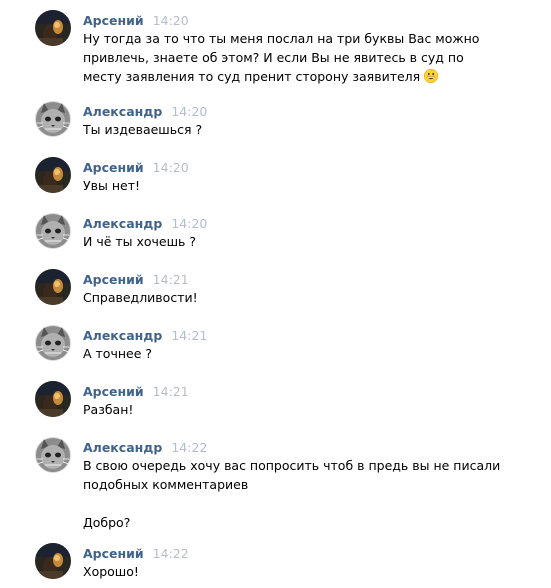 The image size is (551, 588). What do you see at coordinates (140, 297) in the screenshot?
I see `message-line: Справедливости!` at bounding box center [140, 297].